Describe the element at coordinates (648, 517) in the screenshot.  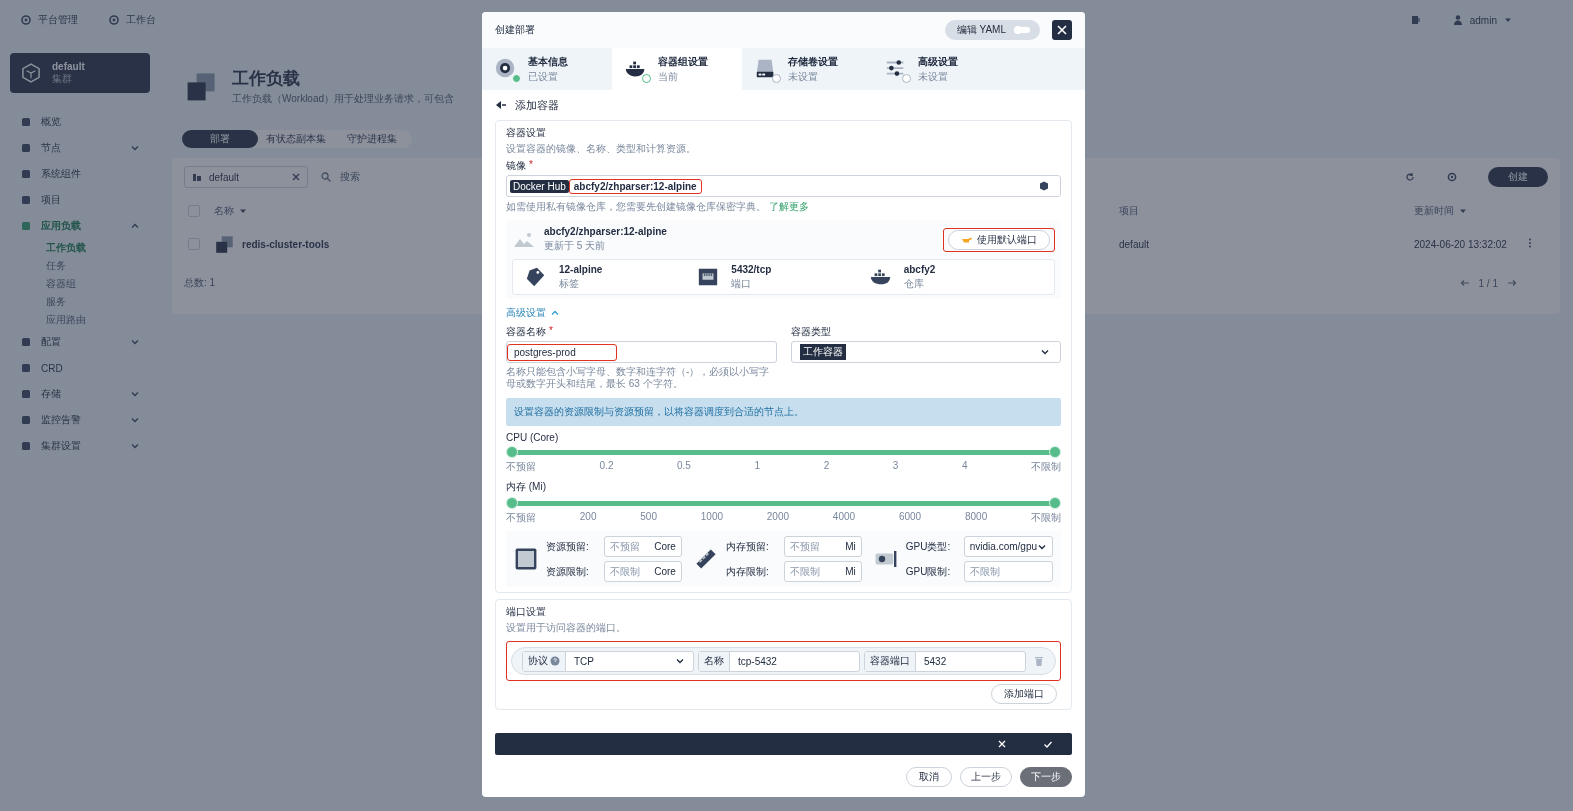
I see `tick-label: 500` at that location.